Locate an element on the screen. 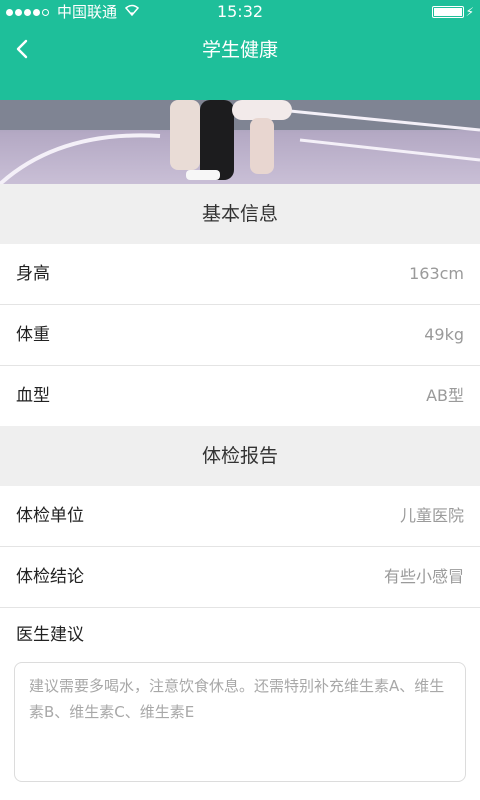 The image size is (480, 800). row-label: 体重 is located at coordinates (33, 335).